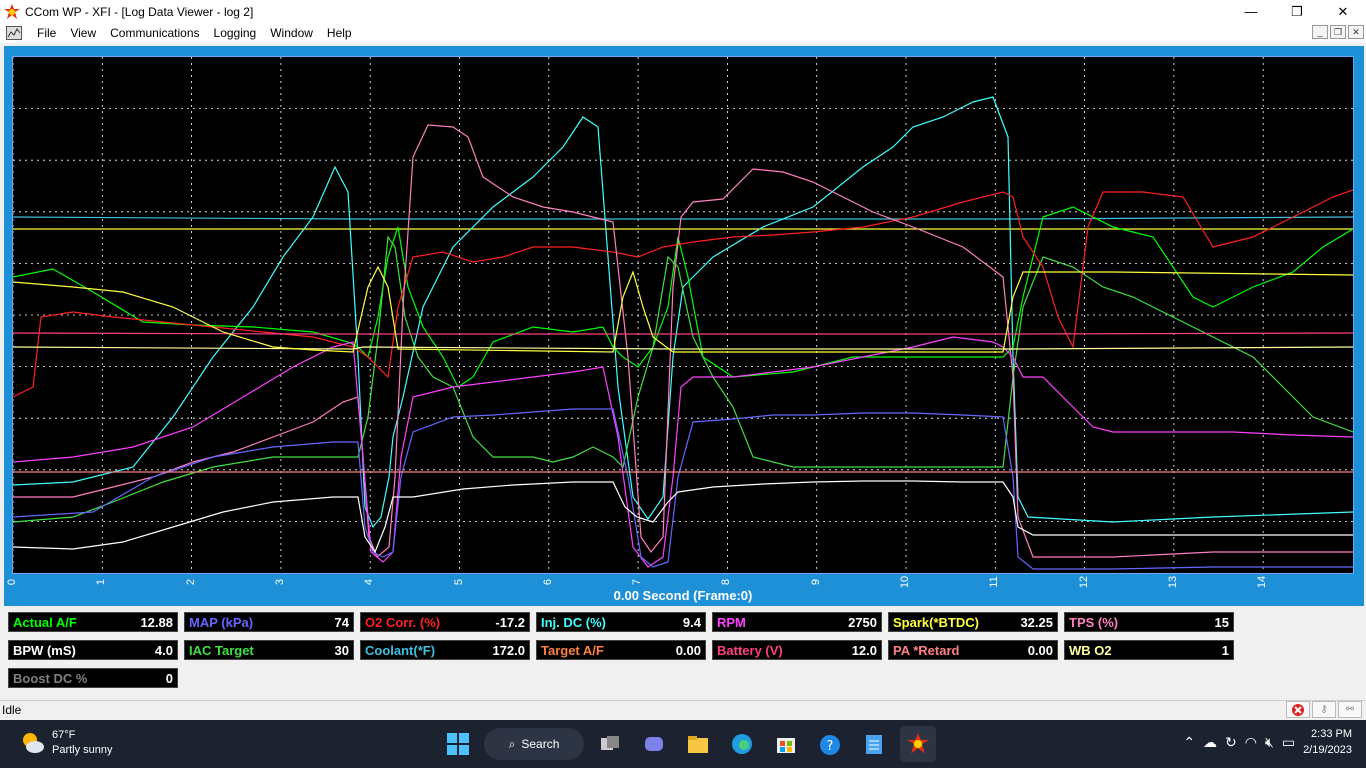 This screenshot has width=1366, height=768. I want to click on edge-browser-icon, so click(742, 744).